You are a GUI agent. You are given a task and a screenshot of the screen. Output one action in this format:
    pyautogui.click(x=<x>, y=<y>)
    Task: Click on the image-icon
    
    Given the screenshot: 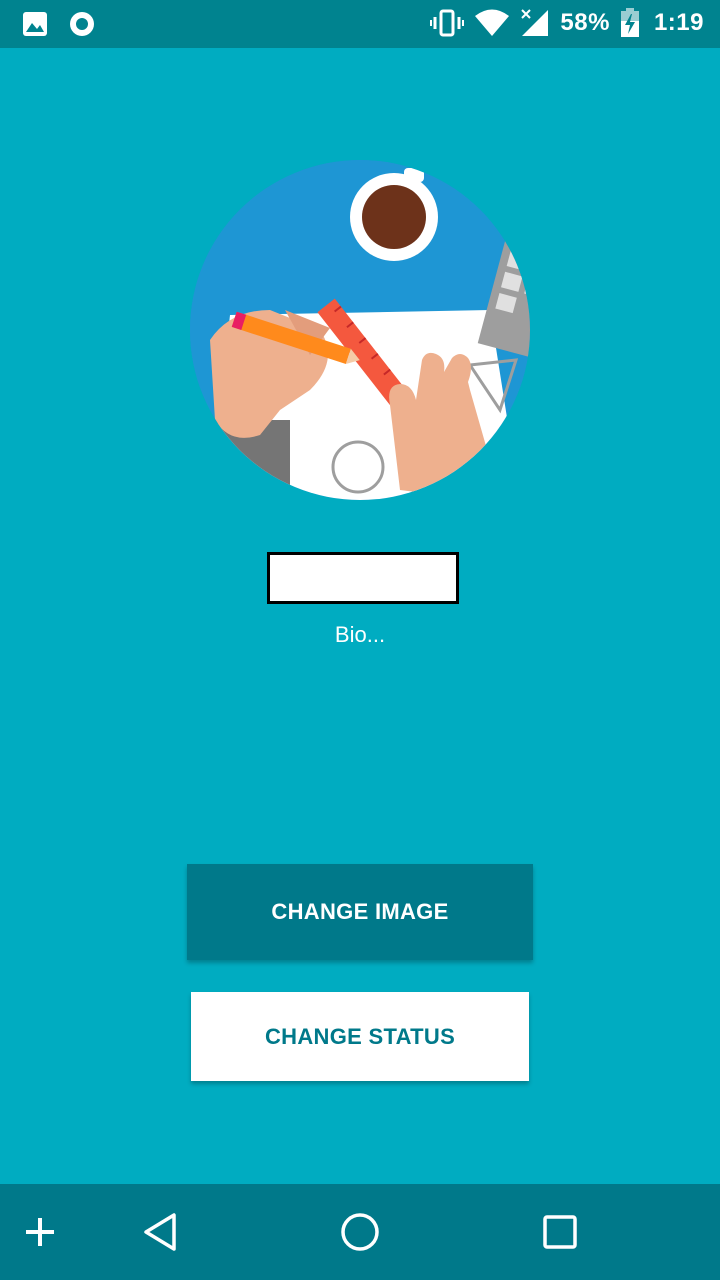 What is the action you would take?
    pyautogui.click(x=35, y=24)
    